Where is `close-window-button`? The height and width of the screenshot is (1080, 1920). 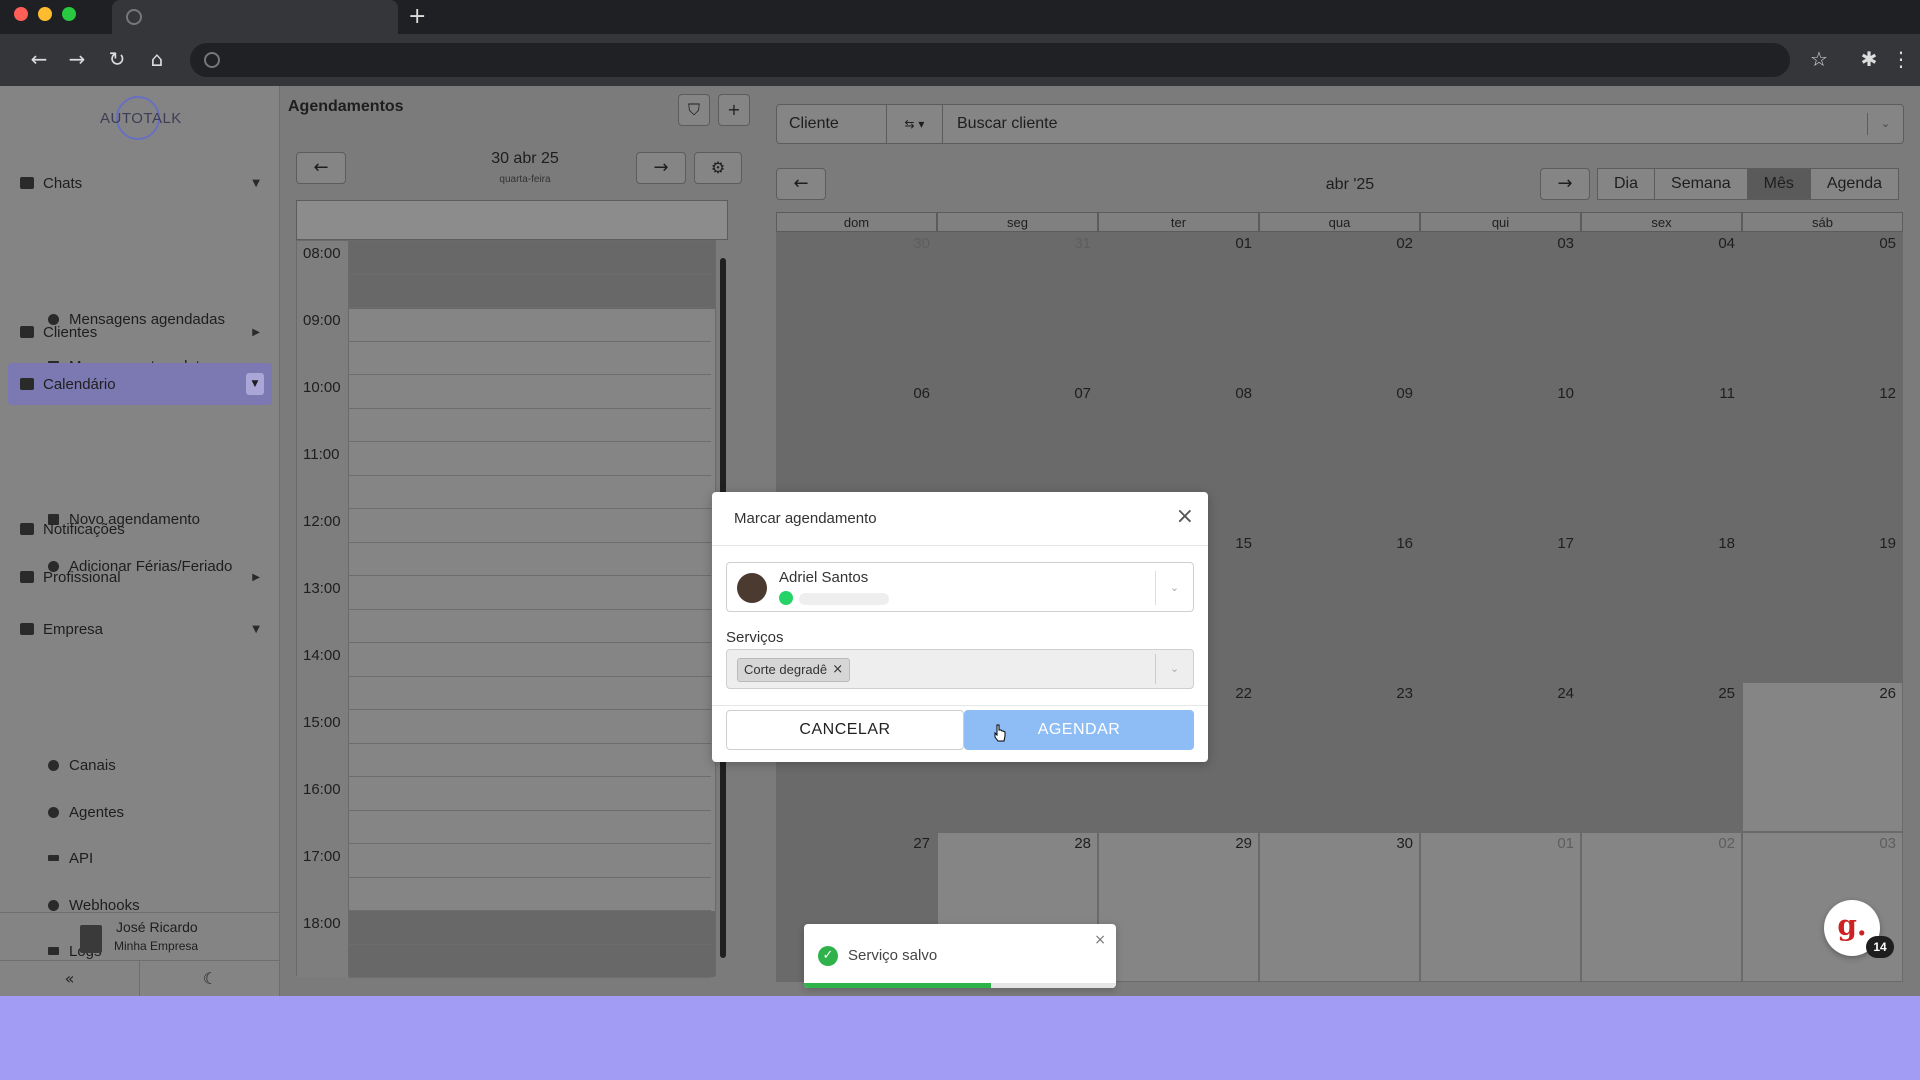
close-window-button is located at coordinates (21, 14).